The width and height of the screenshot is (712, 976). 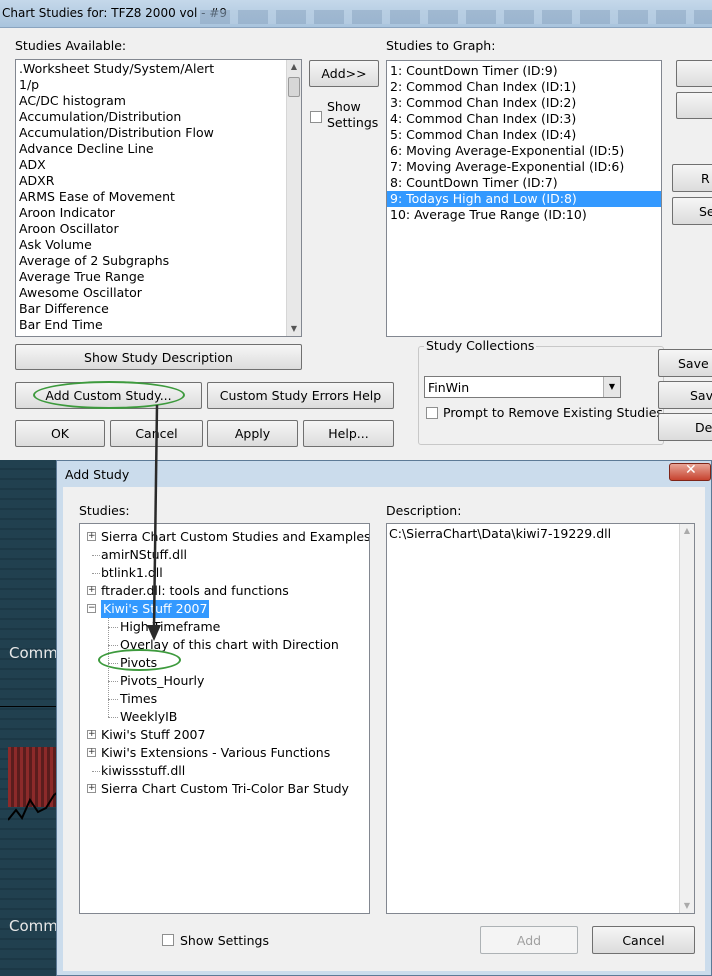 What do you see at coordinates (524, 183) in the screenshot?
I see `list-item: 8: CountDown Timer (ID:7)` at bounding box center [524, 183].